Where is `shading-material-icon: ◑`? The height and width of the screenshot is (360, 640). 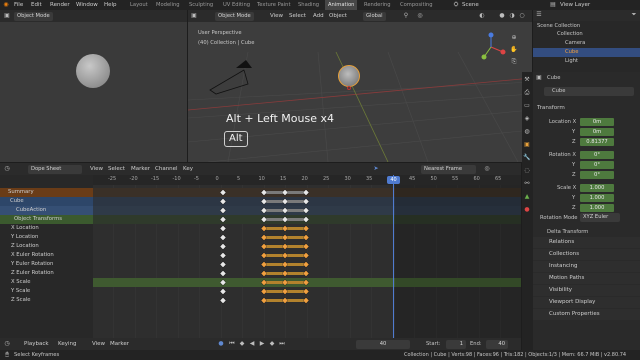 shading-material-icon: ◑ is located at coordinates (512, 16).